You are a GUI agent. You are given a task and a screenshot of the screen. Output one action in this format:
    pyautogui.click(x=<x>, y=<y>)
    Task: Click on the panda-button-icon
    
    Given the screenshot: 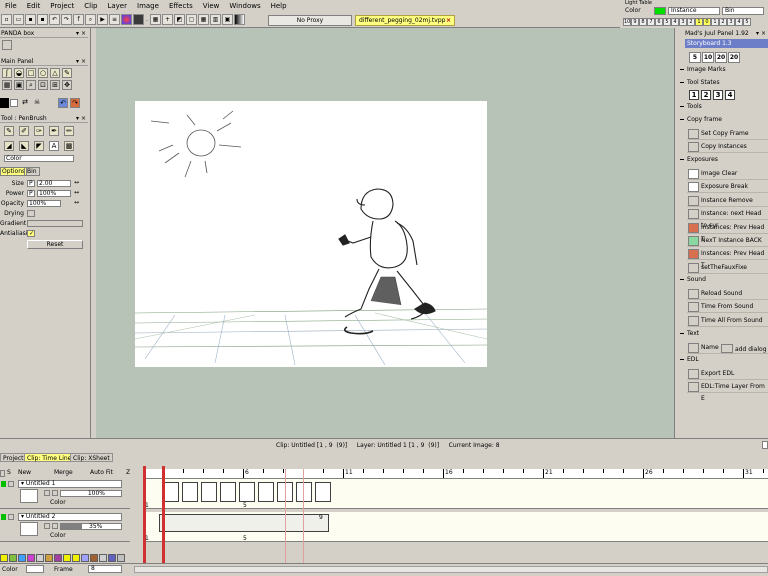 What is the action you would take?
    pyautogui.click(x=7, y=45)
    